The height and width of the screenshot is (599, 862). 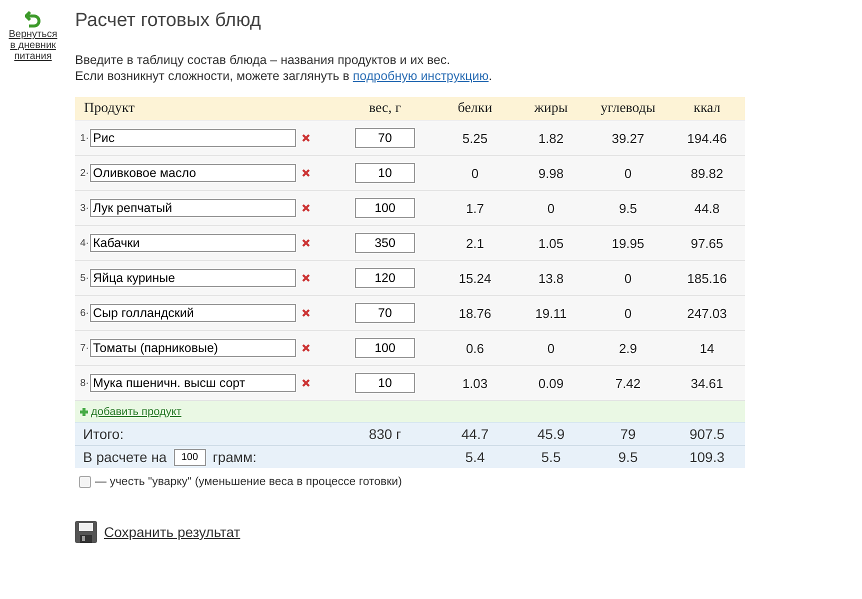 I want to click on table-cell-text: 19.11, so click(x=551, y=313).